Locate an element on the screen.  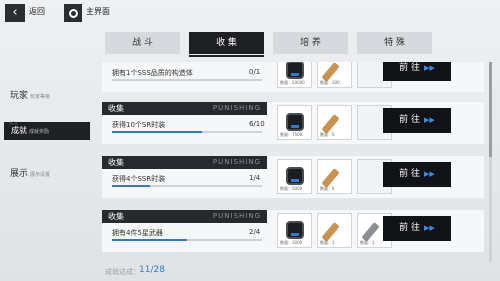
achievement-desc: 拥有1个SSS品质的构造体 is located at coordinates (152, 73).